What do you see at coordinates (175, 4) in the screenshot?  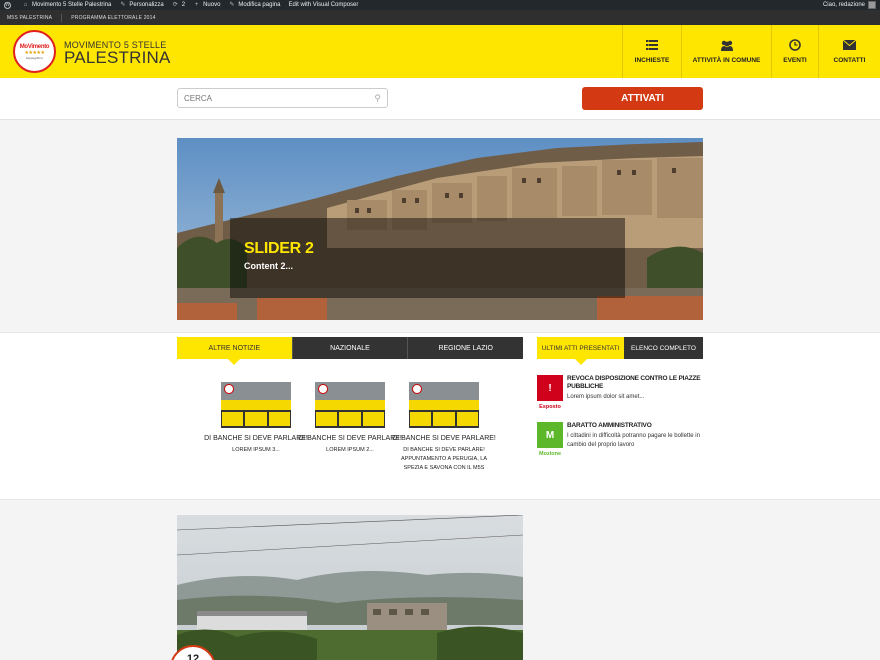 I see `refresh-icon: ⟳` at bounding box center [175, 4].